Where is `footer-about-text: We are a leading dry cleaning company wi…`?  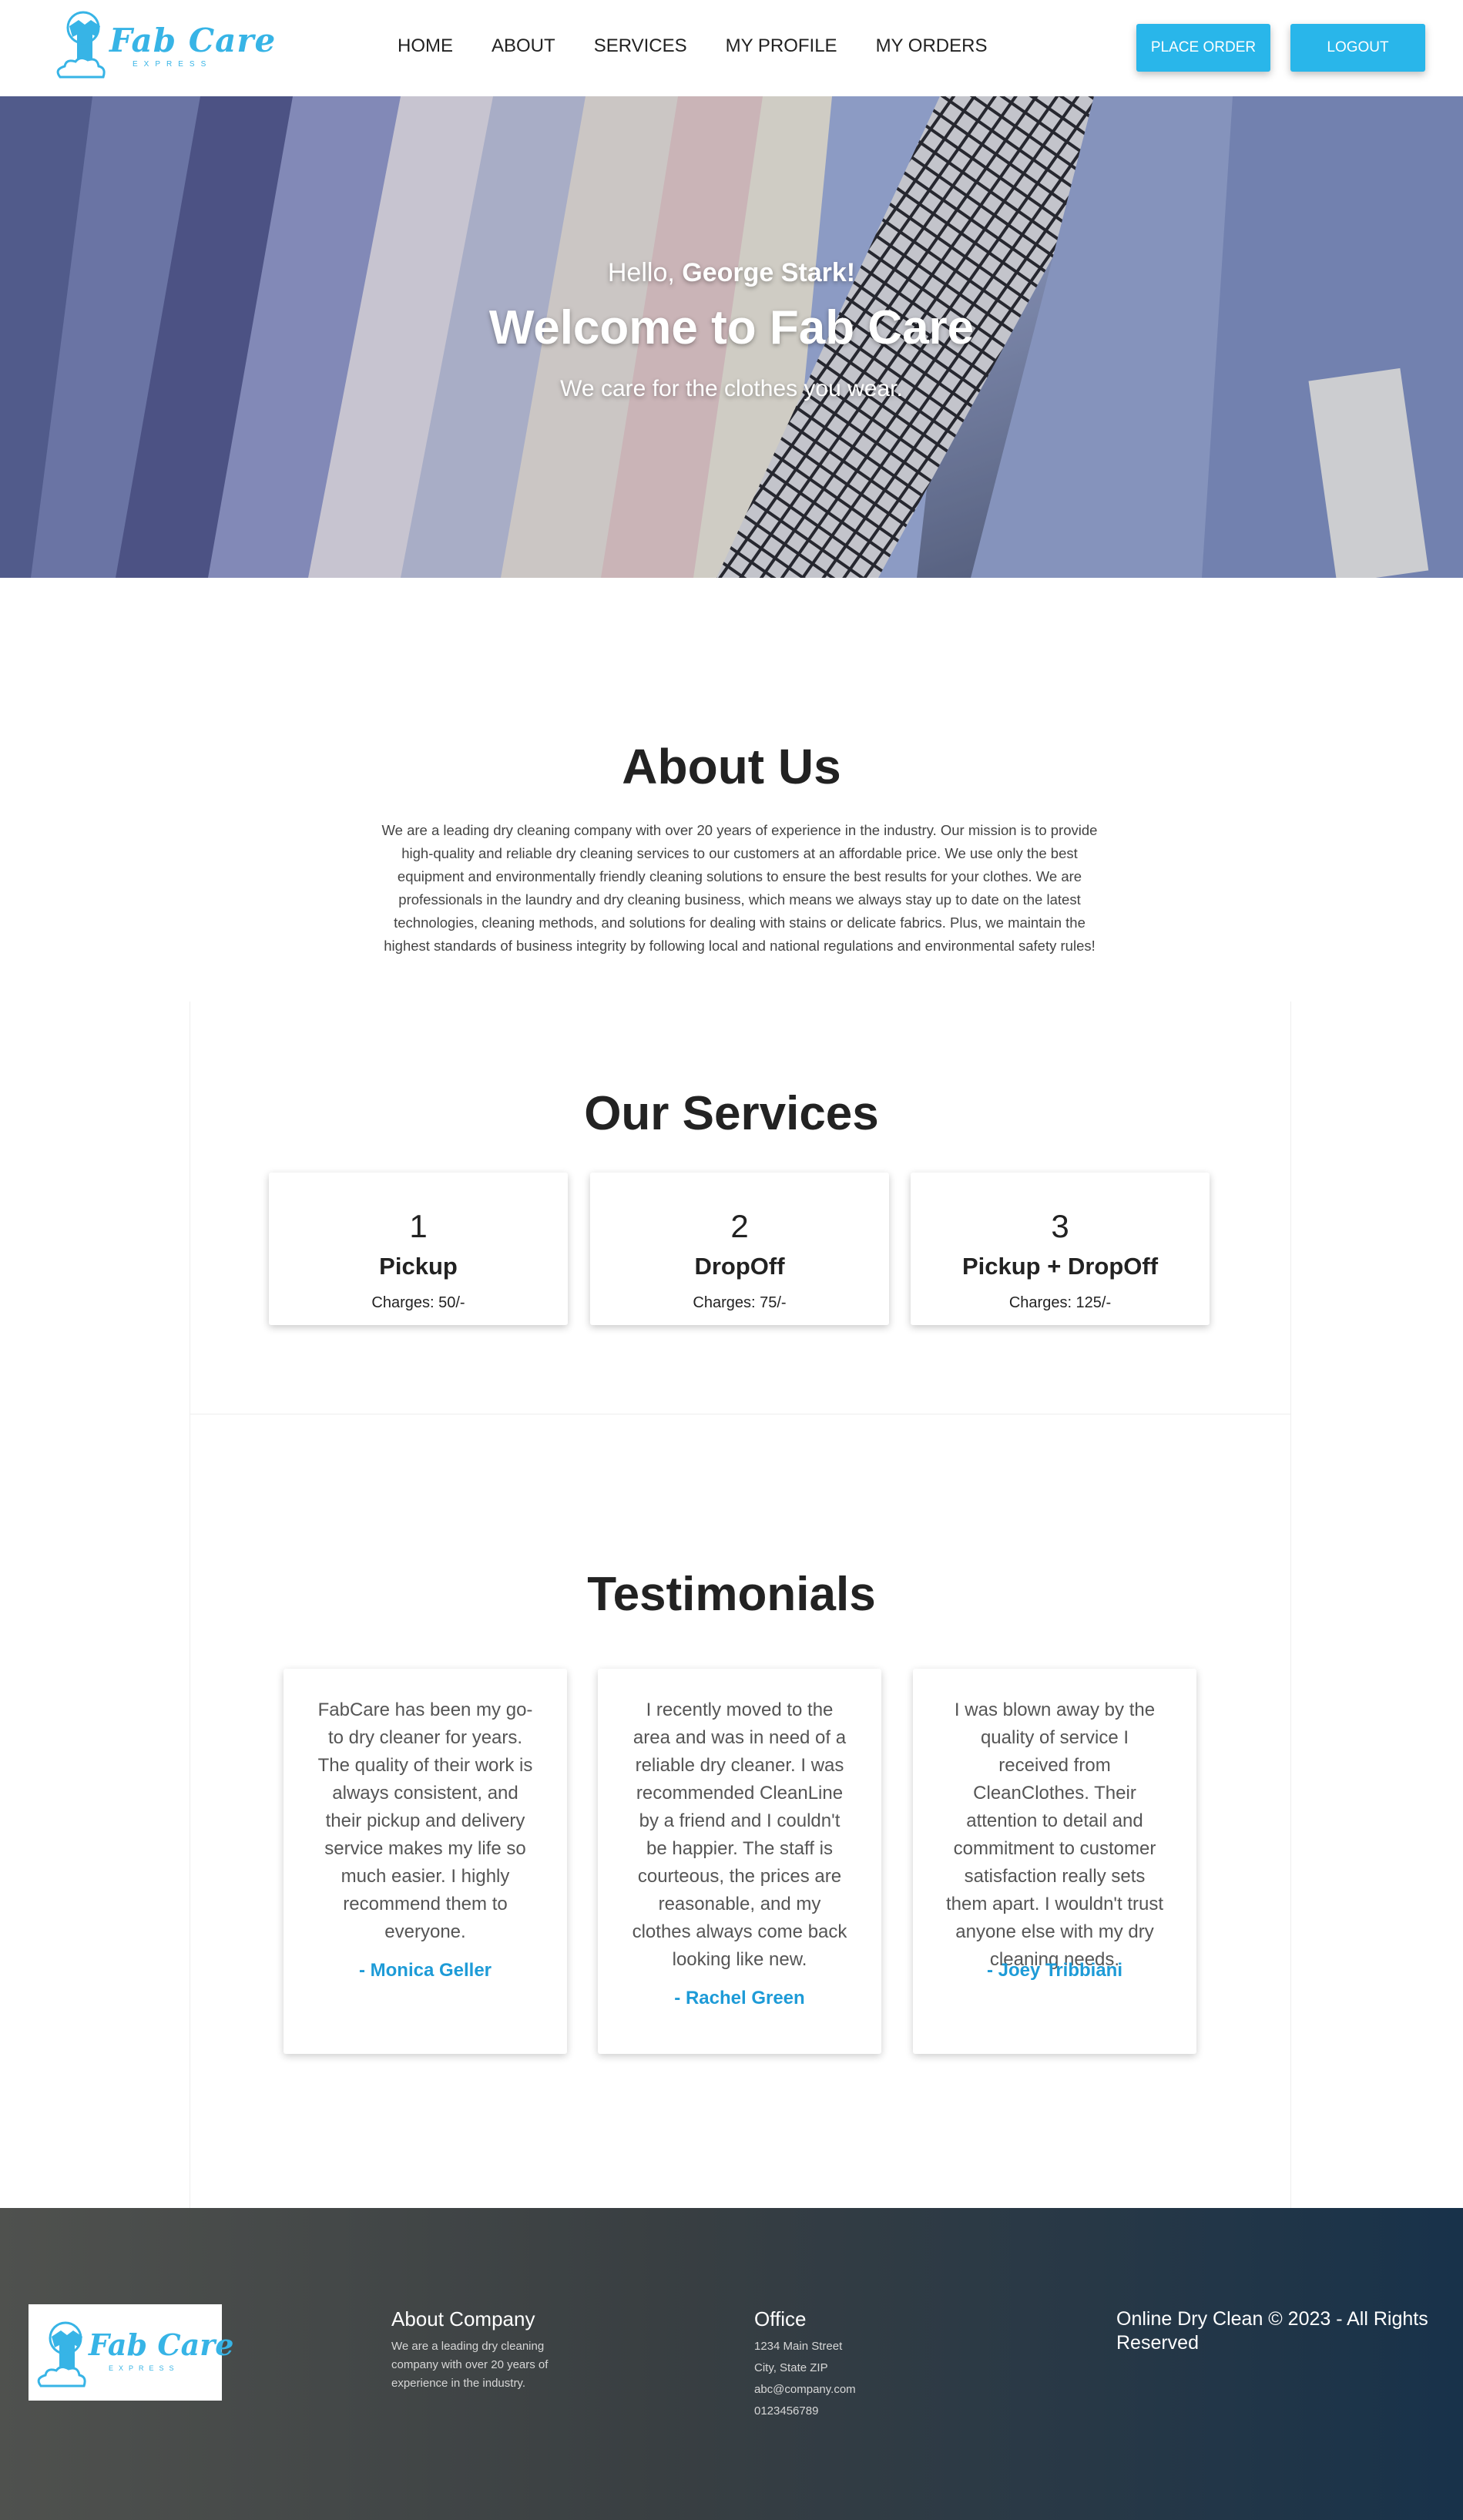 footer-about-text: We are a leading dry cleaning company wi… is located at coordinates (470, 2365).